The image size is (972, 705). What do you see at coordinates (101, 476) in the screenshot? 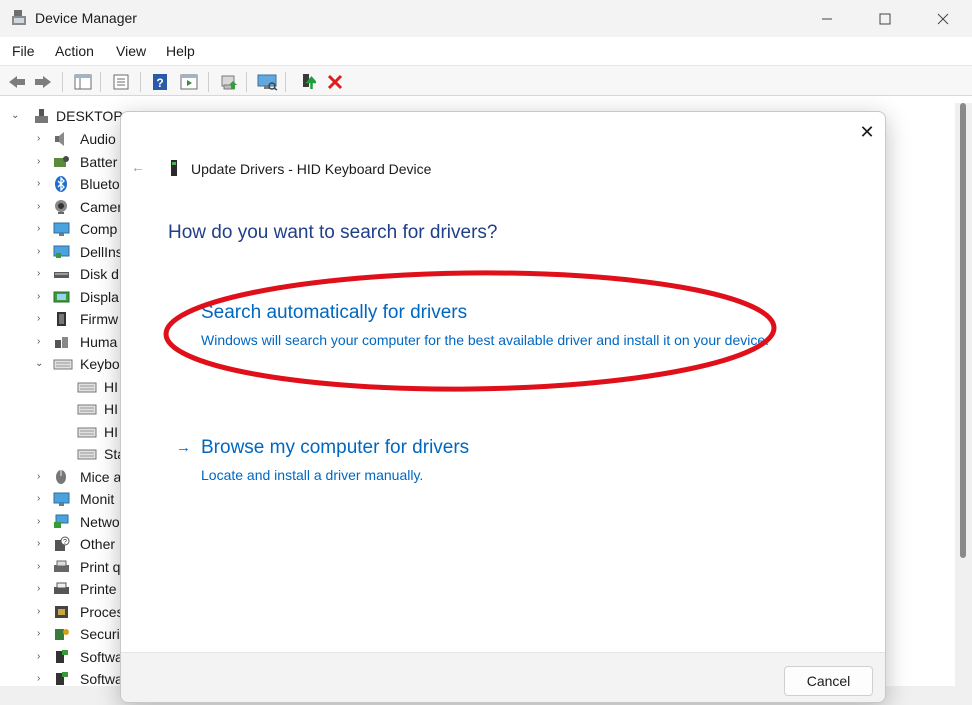
I see `tree-item-label: Mice a` at bounding box center [101, 476].